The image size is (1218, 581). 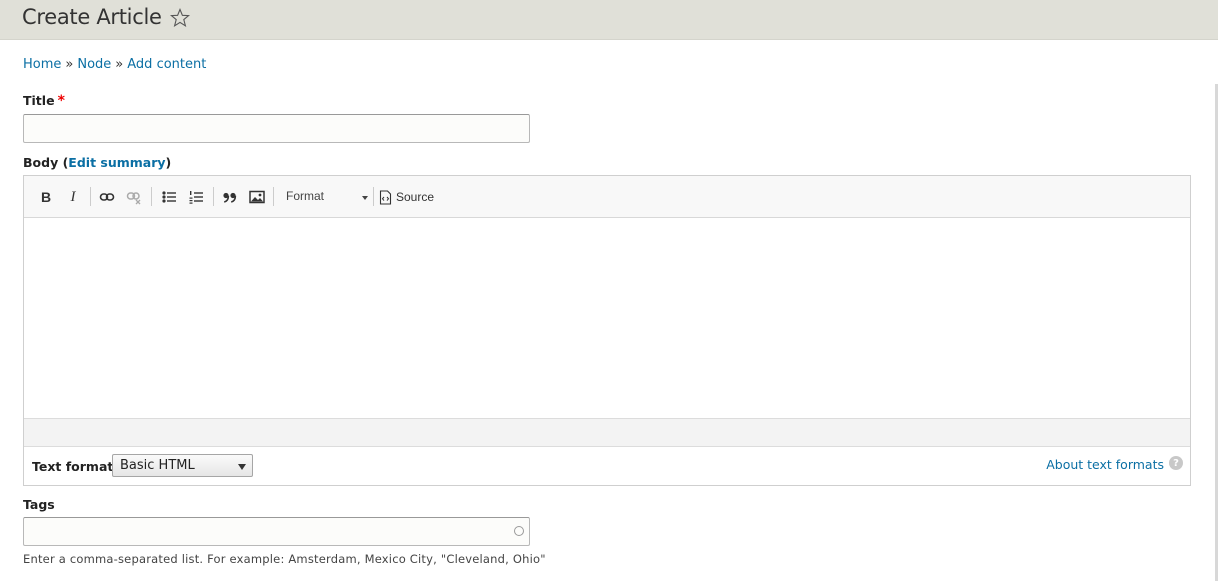 I want to click on unlink-icon, so click(x=133, y=198).